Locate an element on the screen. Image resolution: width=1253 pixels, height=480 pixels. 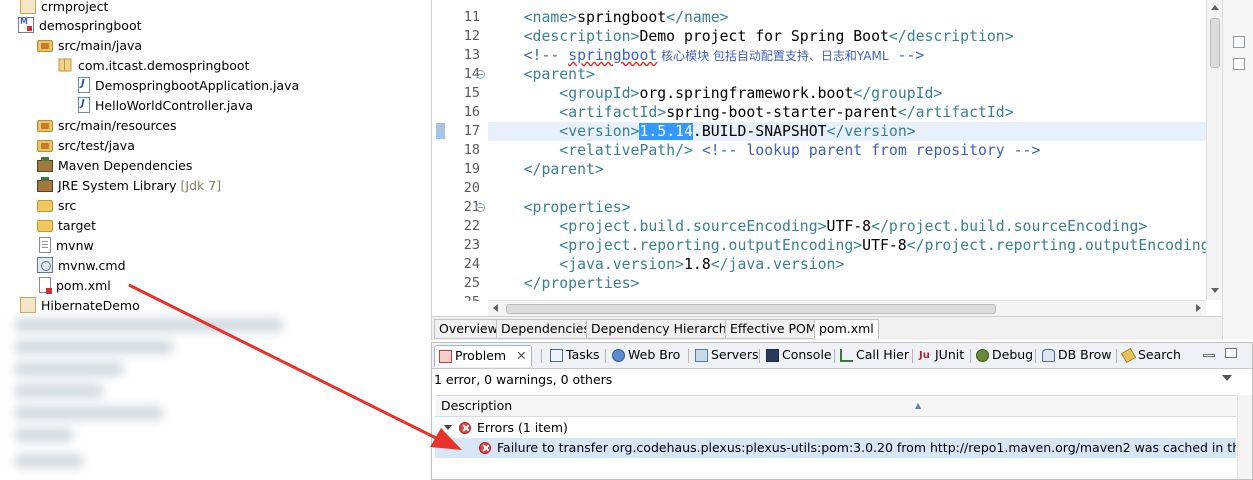
tab-label: Web Bro is located at coordinates (654, 354).